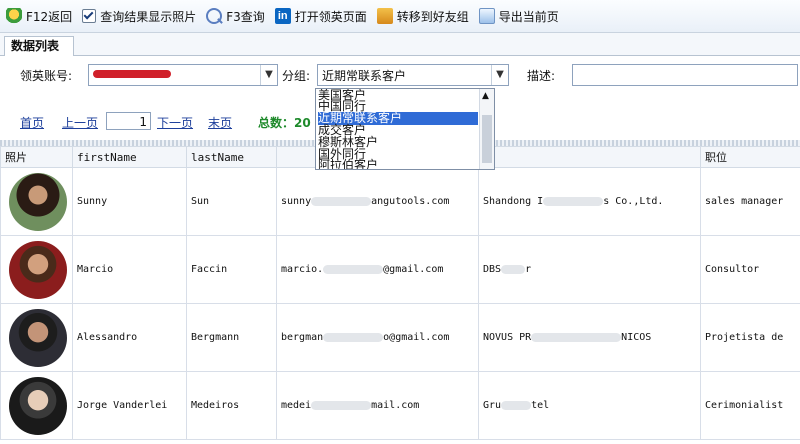  I want to click on cell-email: marcio. @gmail.com, so click(377, 269).